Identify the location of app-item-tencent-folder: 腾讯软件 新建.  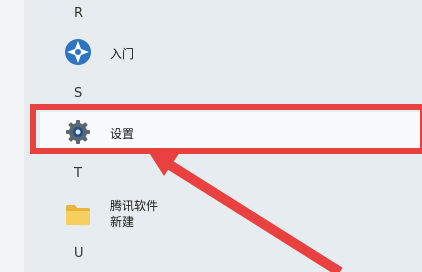
(233, 213).